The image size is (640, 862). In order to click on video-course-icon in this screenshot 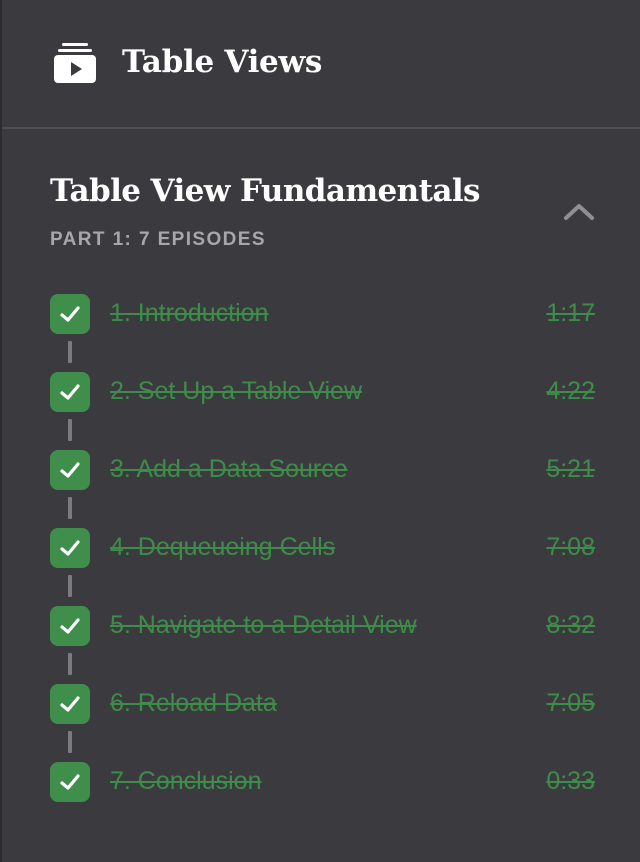, I will do `click(75, 63)`.